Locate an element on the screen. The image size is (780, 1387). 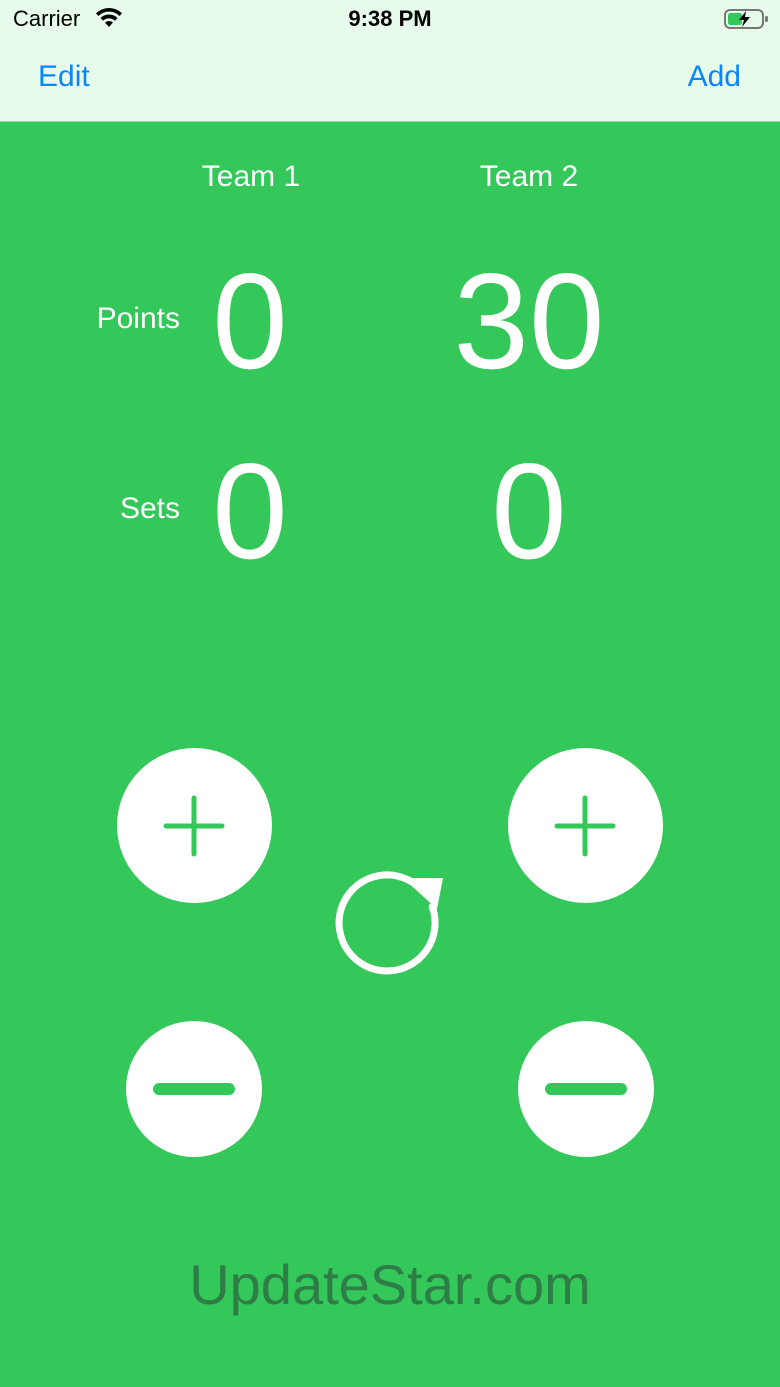
top-bar: Carrier 9:38 PM Edit Add is located at coordinates (390, 61).